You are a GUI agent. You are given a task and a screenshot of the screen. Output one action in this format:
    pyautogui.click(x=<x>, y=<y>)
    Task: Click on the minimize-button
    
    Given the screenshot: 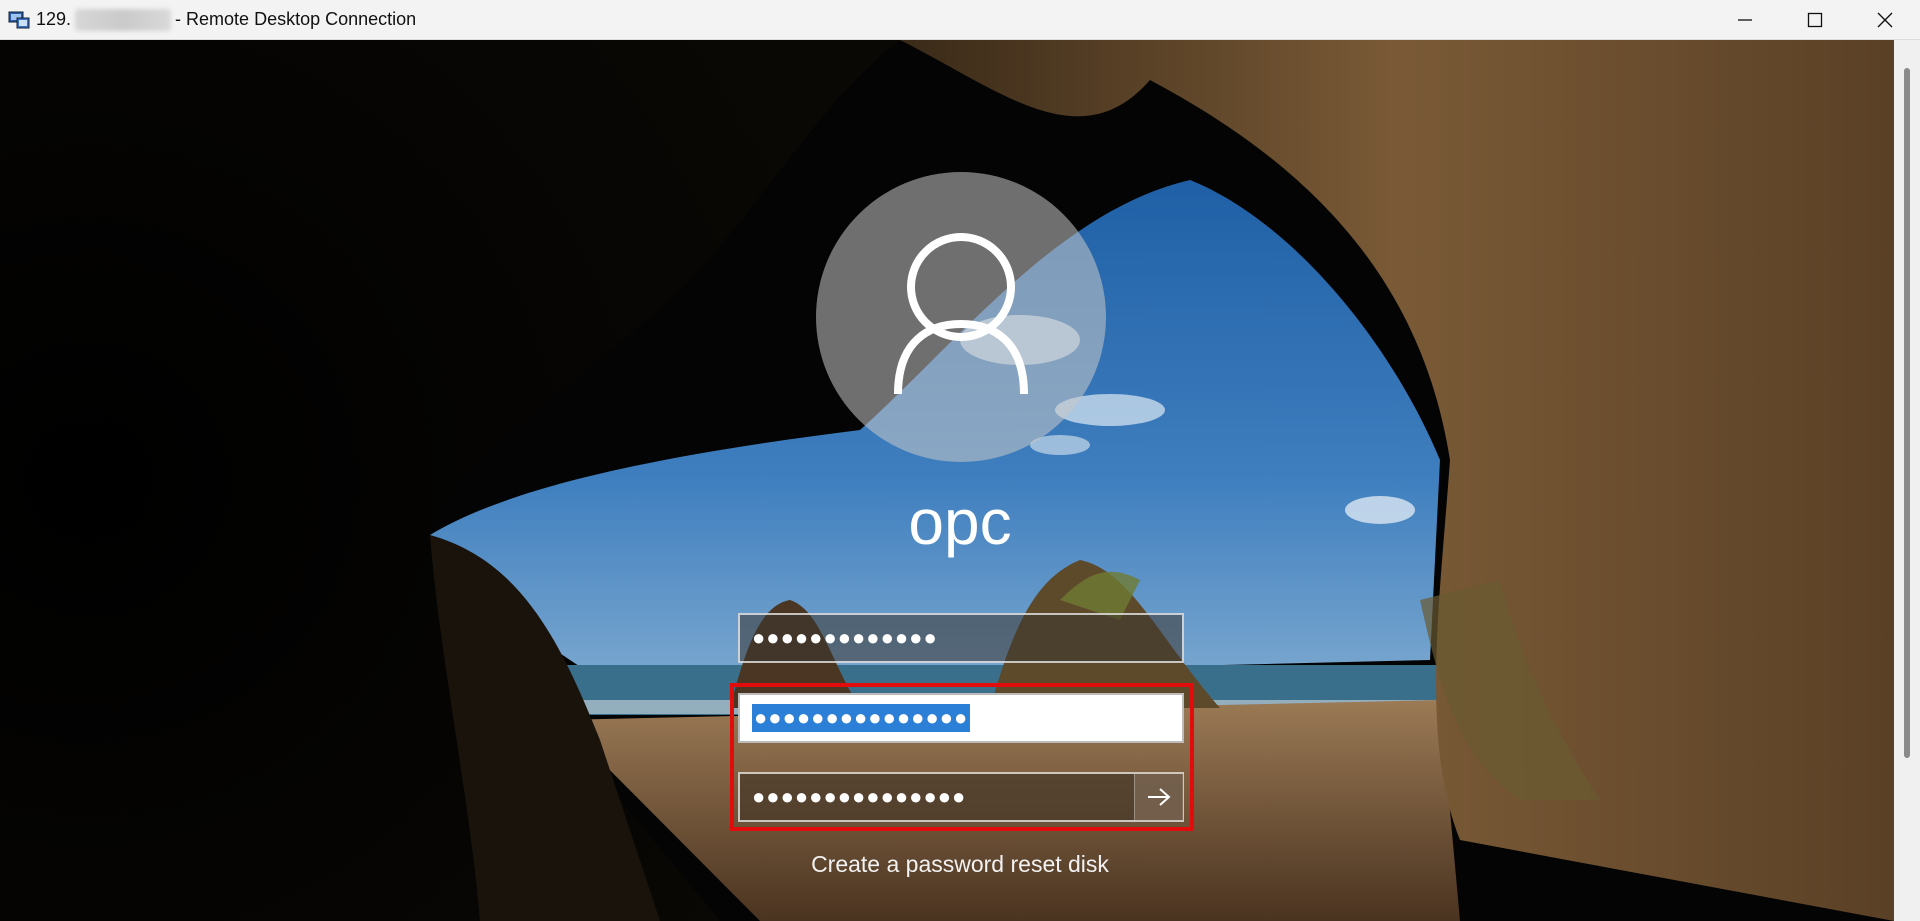 What is the action you would take?
    pyautogui.click(x=1745, y=20)
    